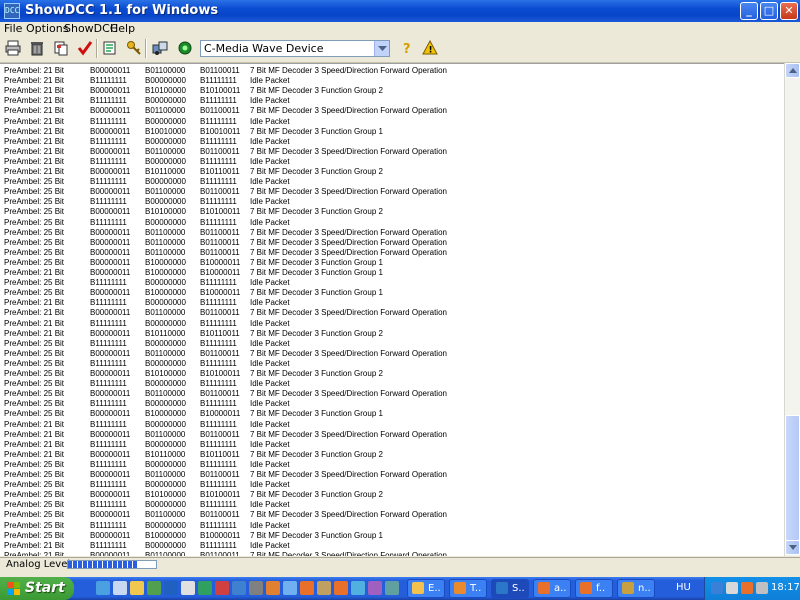 The height and width of the screenshot is (600, 800). Describe the element at coordinates (205, 588) in the screenshot. I see `quicklaunch-green-icon` at that location.